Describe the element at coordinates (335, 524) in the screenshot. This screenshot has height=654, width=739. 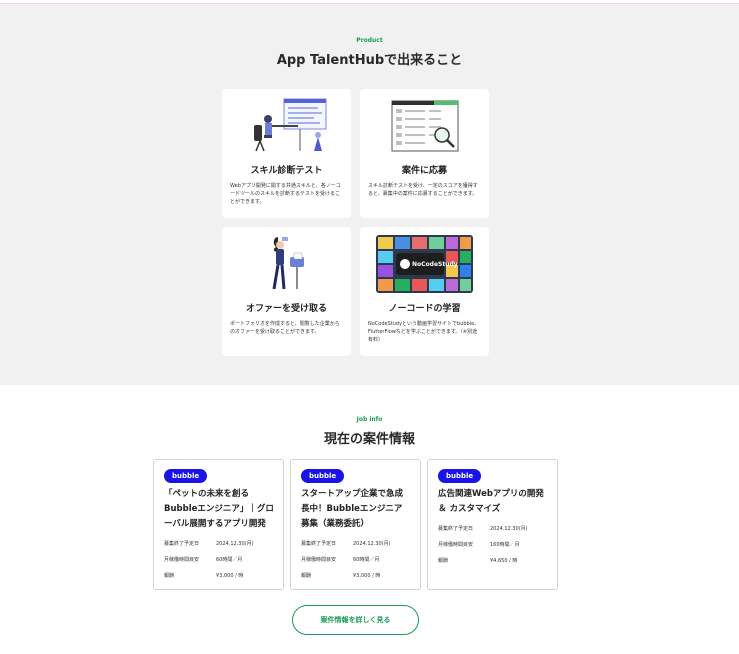
I see `job-title-line: 募集（業務委託）` at that location.